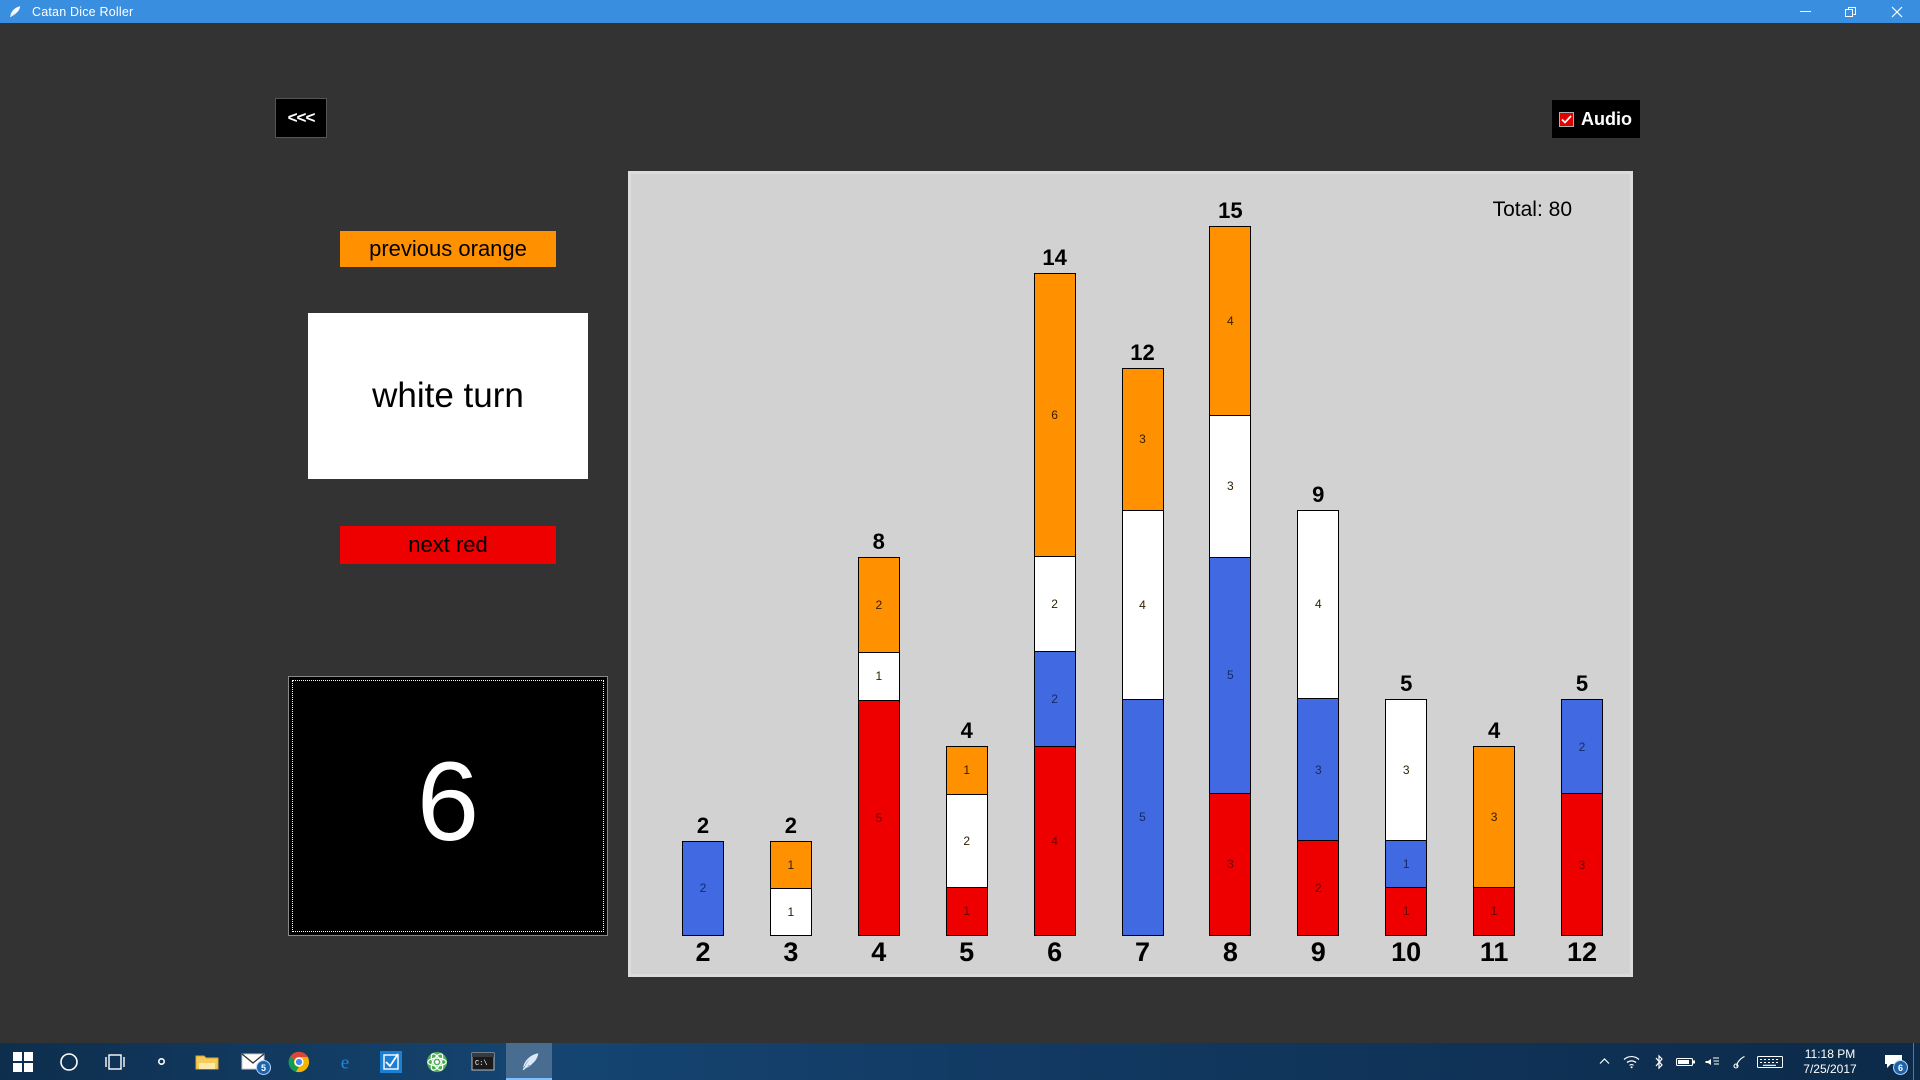 This screenshot has width=1920, height=1080. Describe the element at coordinates (1631, 1061) in the screenshot. I see `wifi-icon` at that location.